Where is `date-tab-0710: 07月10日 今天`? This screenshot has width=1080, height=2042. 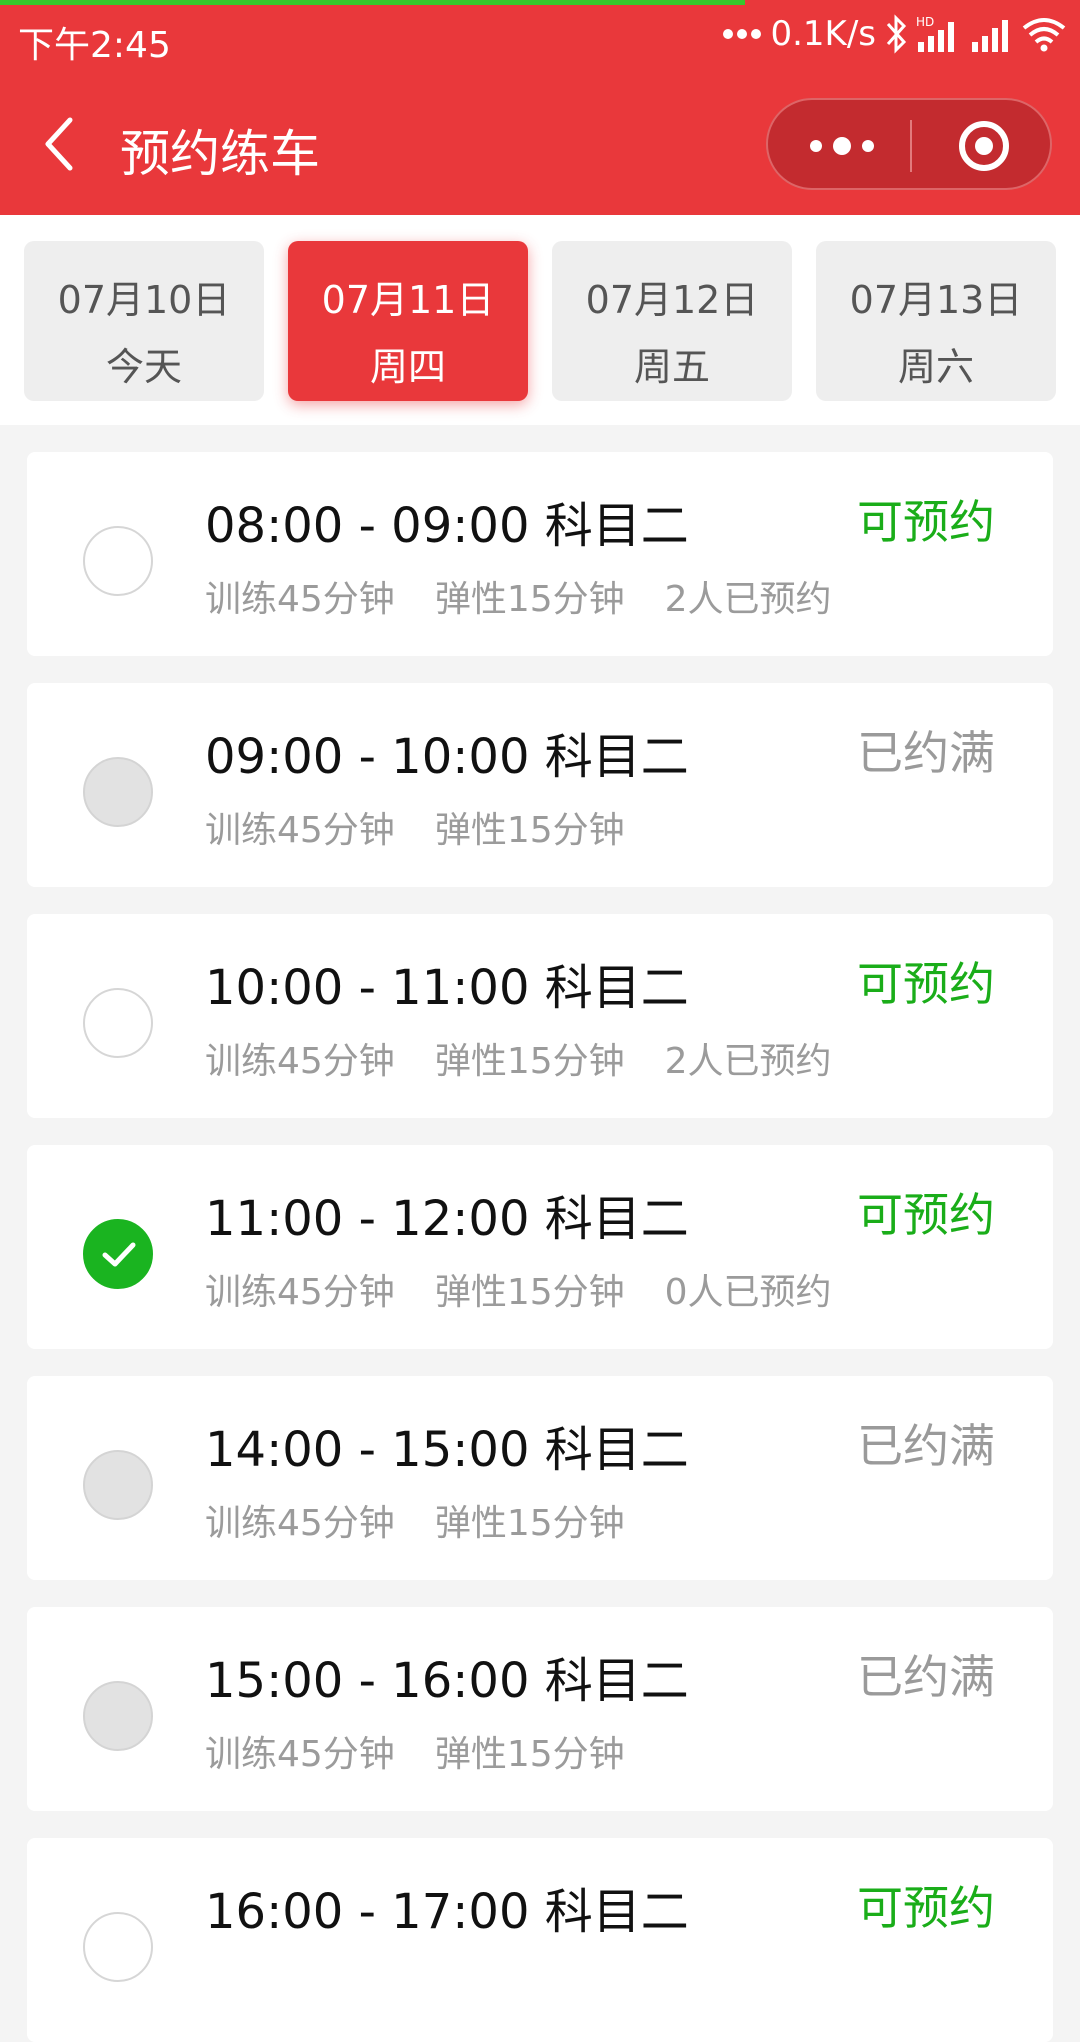 date-tab-0710: 07月10日 今天 is located at coordinates (144, 321).